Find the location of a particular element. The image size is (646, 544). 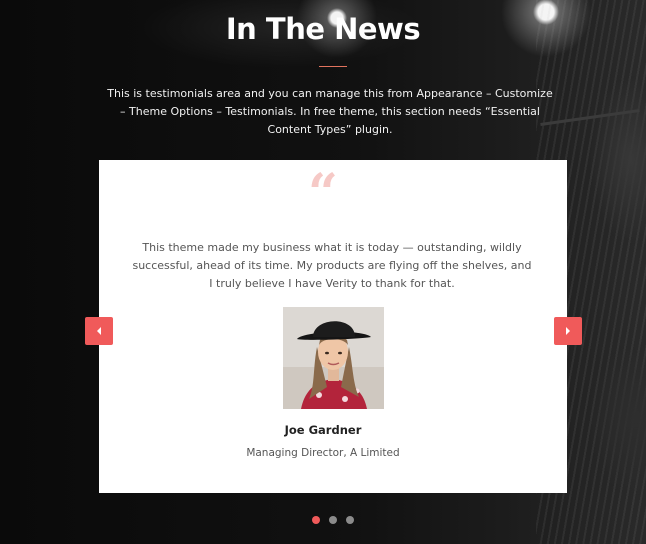

prev-slide-button is located at coordinates (99, 331).